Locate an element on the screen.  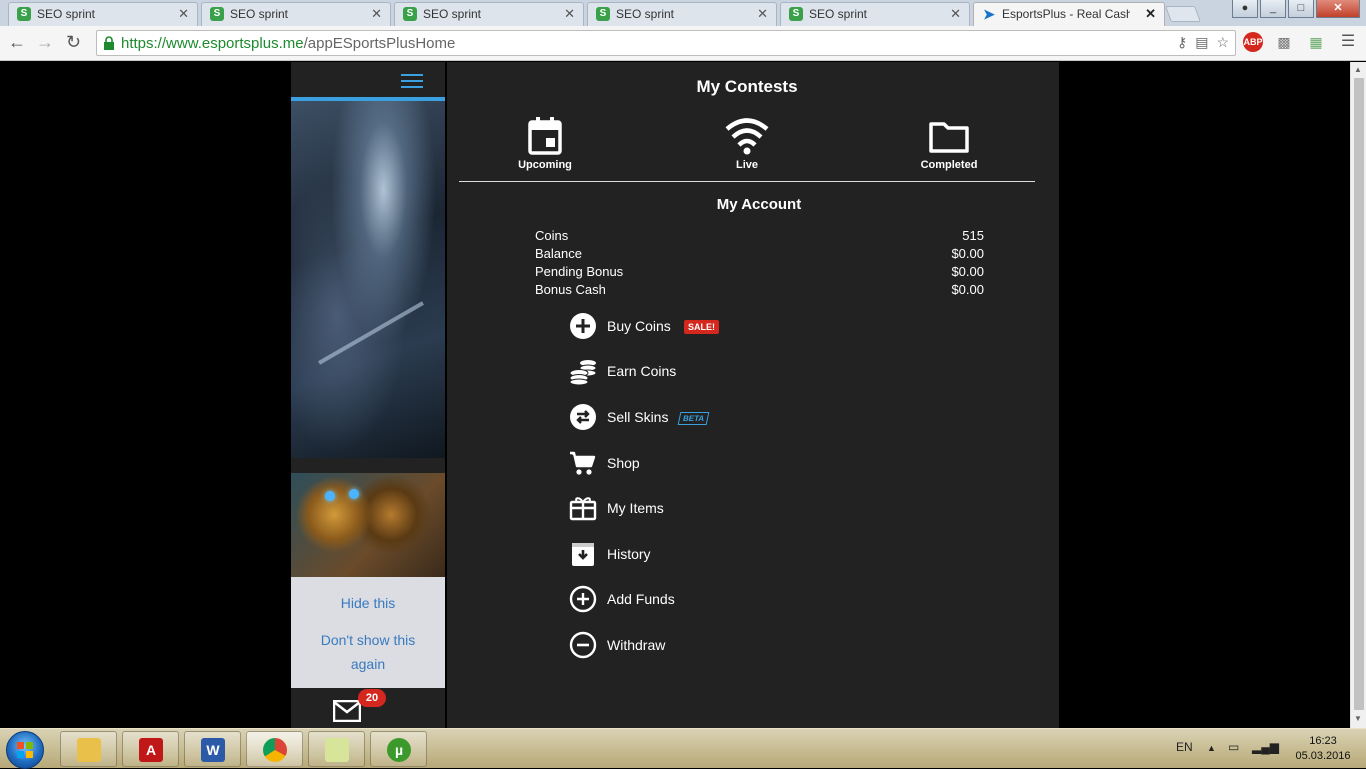
url-scheme: https:// is located at coordinates (144, 43).